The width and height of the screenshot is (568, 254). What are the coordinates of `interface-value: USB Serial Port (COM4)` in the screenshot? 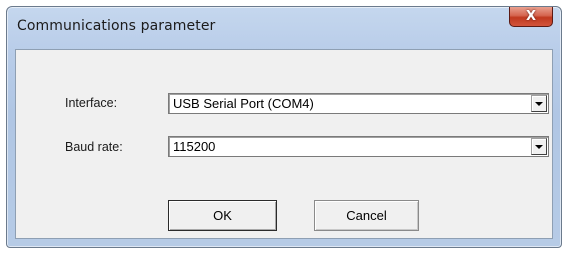 It's located at (243, 103).